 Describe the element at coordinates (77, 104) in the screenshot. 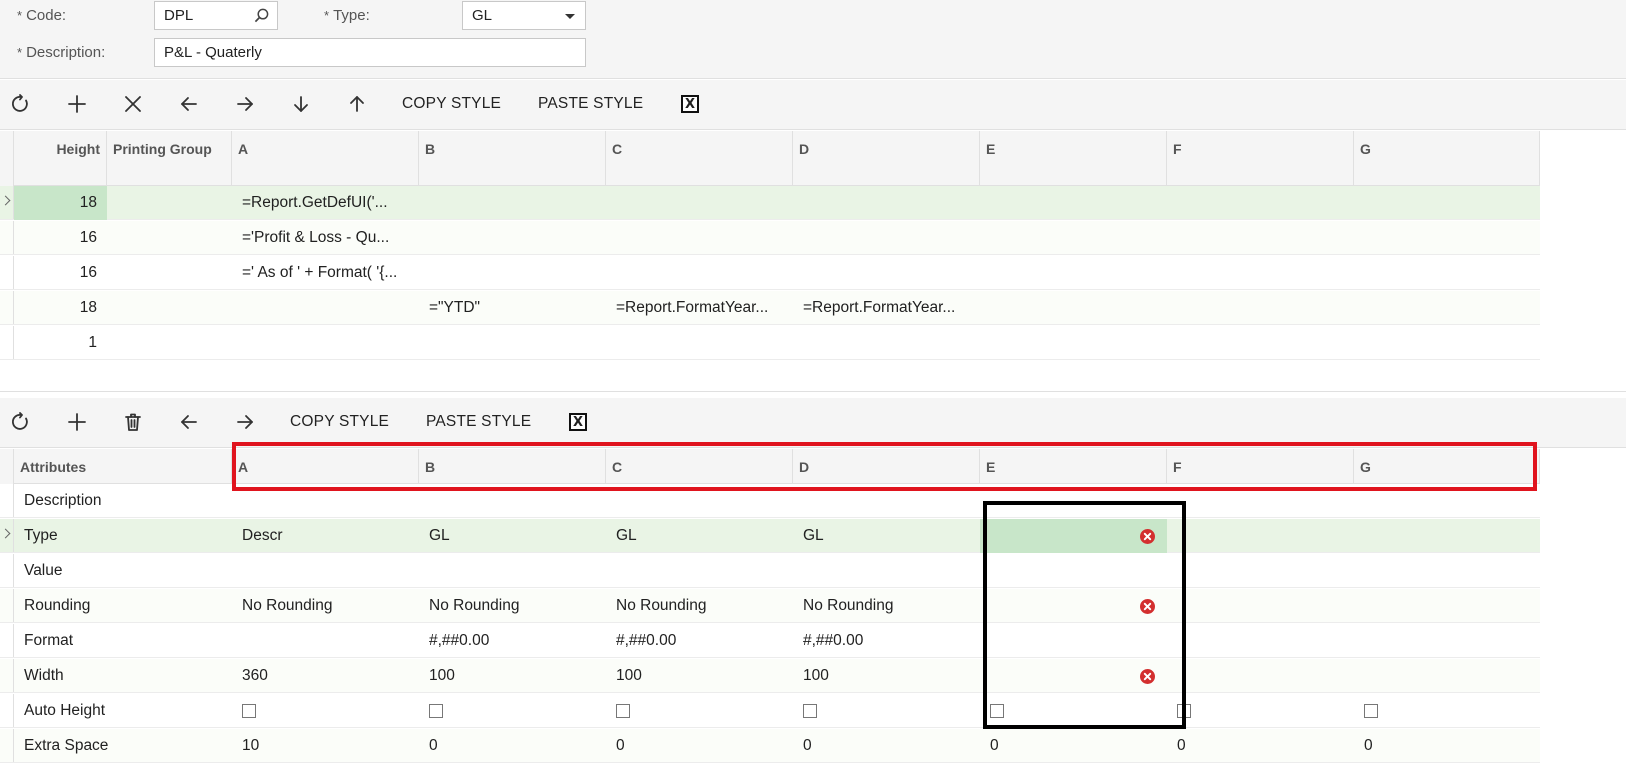

I see `add-row-button` at that location.